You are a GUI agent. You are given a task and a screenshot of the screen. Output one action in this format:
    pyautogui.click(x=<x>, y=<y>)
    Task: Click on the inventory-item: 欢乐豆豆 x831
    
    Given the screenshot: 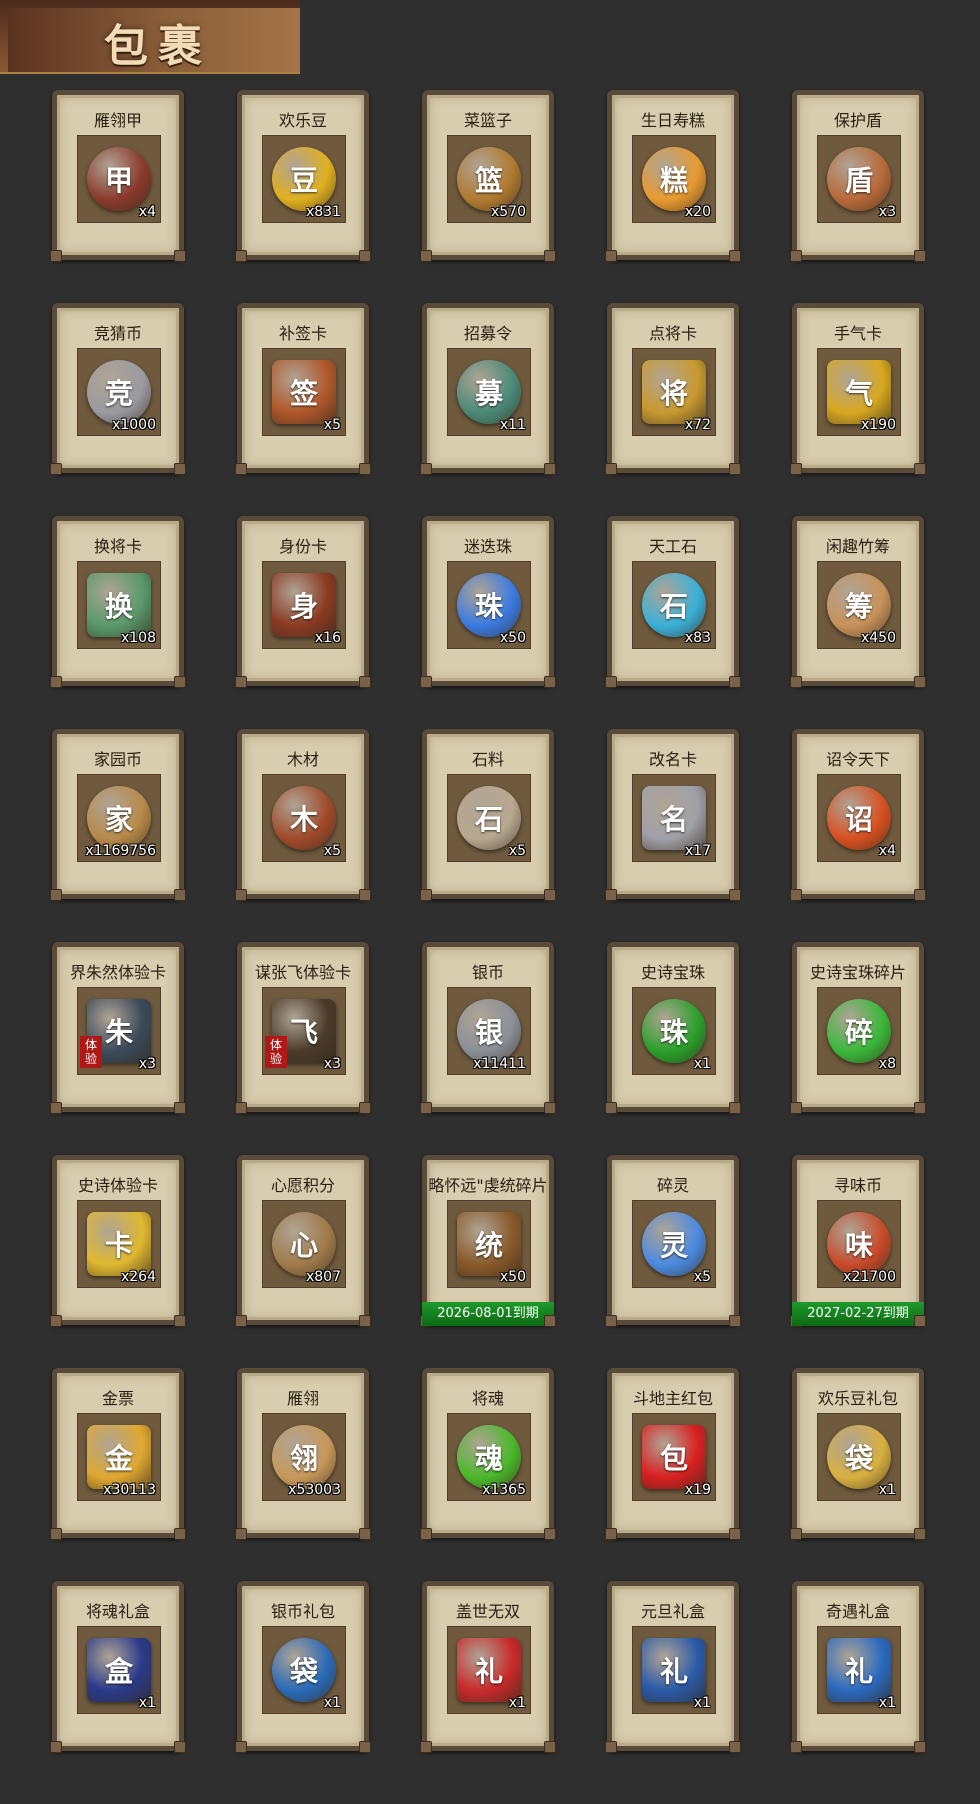 What is the action you would take?
    pyautogui.click(x=303, y=176)
    